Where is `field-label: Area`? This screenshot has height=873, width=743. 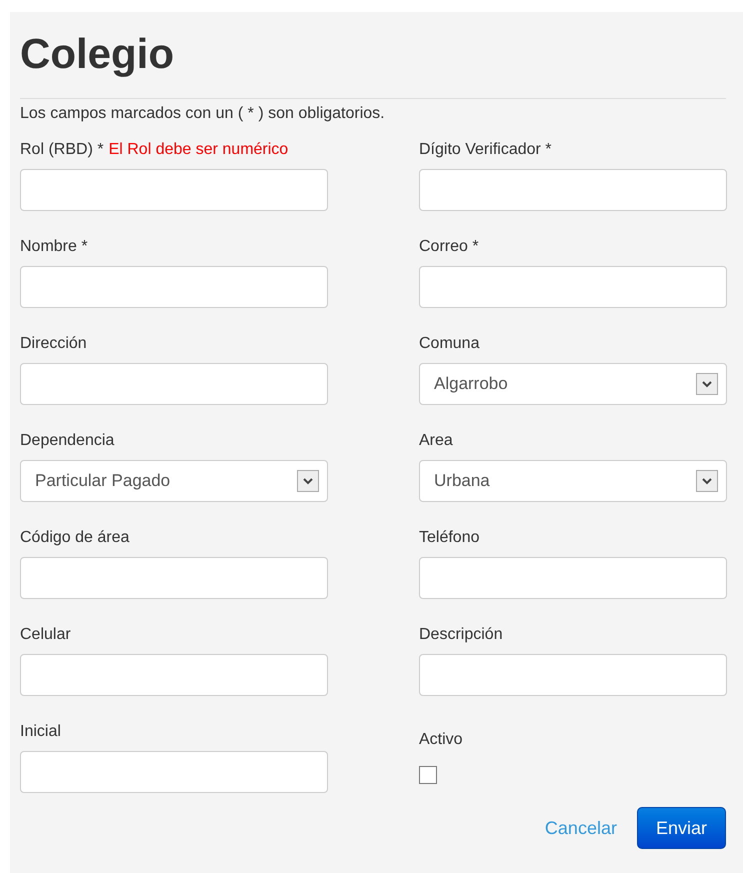 field-label: Area is located at coordinates (436, 441).